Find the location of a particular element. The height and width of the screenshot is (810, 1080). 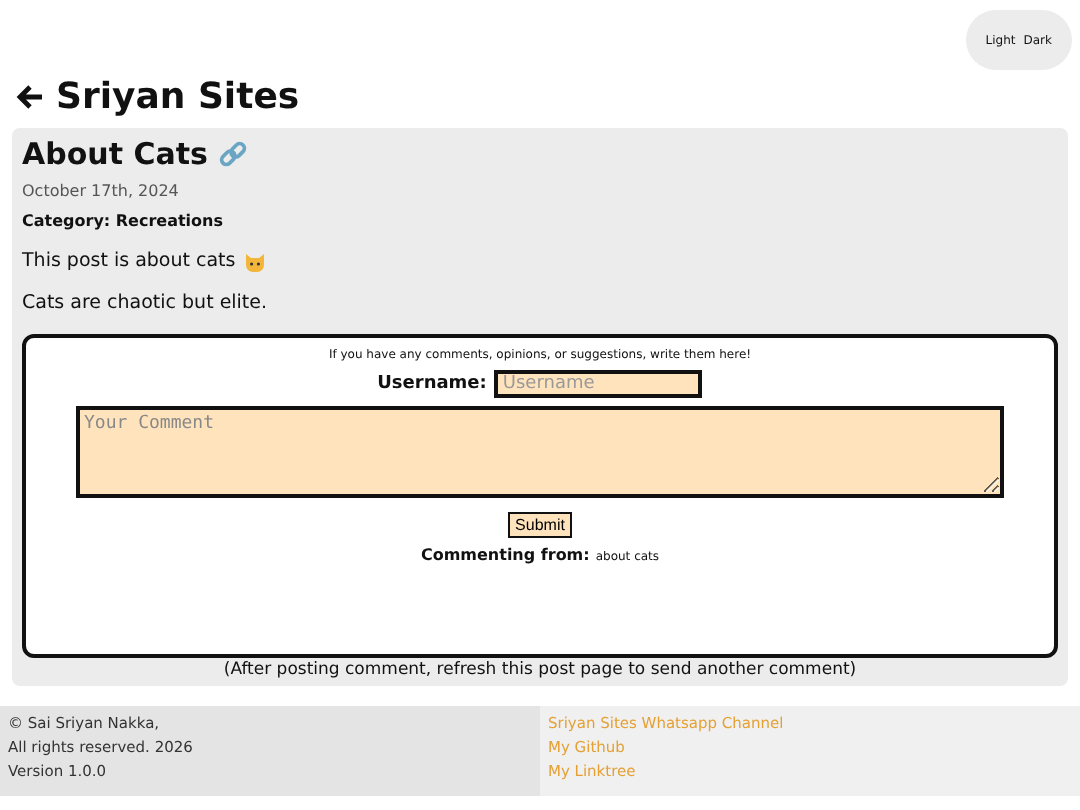

post-title: About Cats is located at coordinates (115, 154).